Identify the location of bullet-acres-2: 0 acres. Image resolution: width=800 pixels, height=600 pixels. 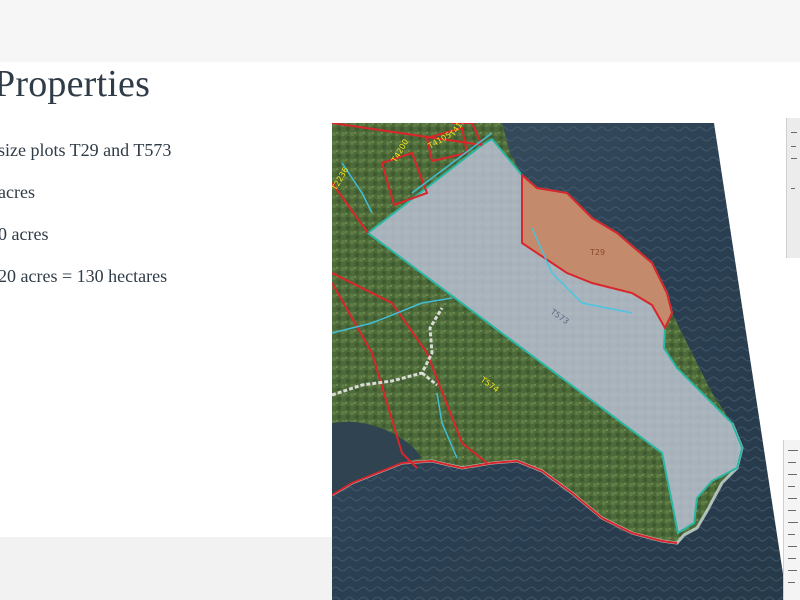
(24, 234).